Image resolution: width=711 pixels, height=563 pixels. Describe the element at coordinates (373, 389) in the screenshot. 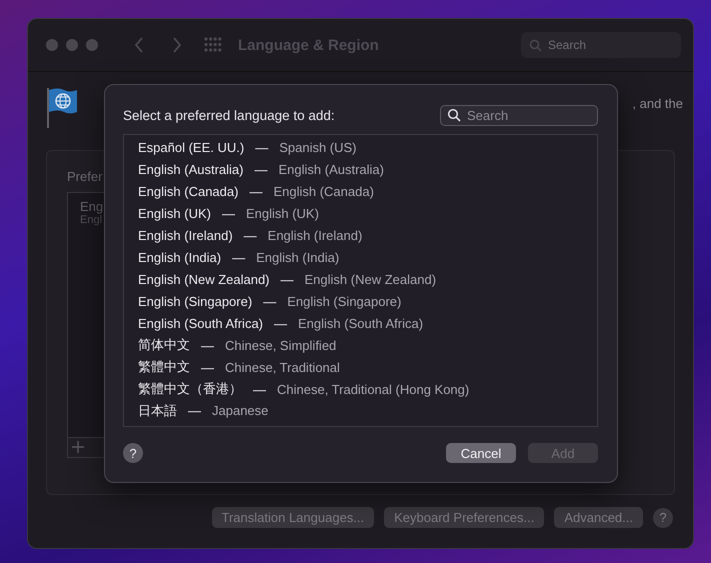

I see `language-translation: Chinese, Traditional (Hong Kong)` at that location.